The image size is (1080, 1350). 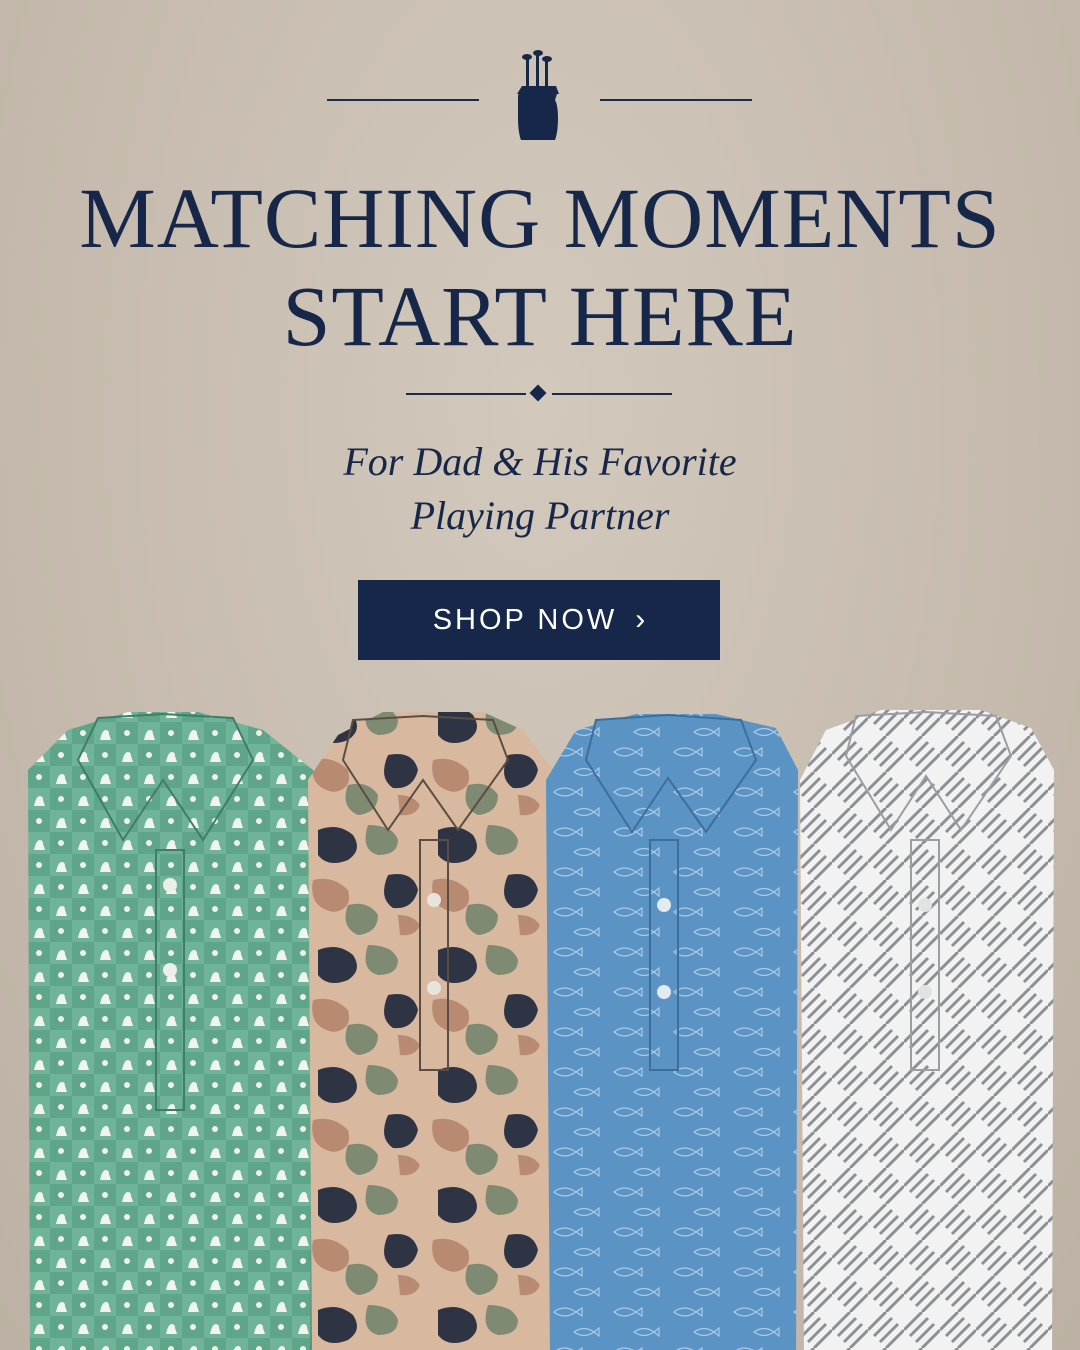 I want to click on shop-now-button: SHOP NOW ›, so click(x=539, y=620).